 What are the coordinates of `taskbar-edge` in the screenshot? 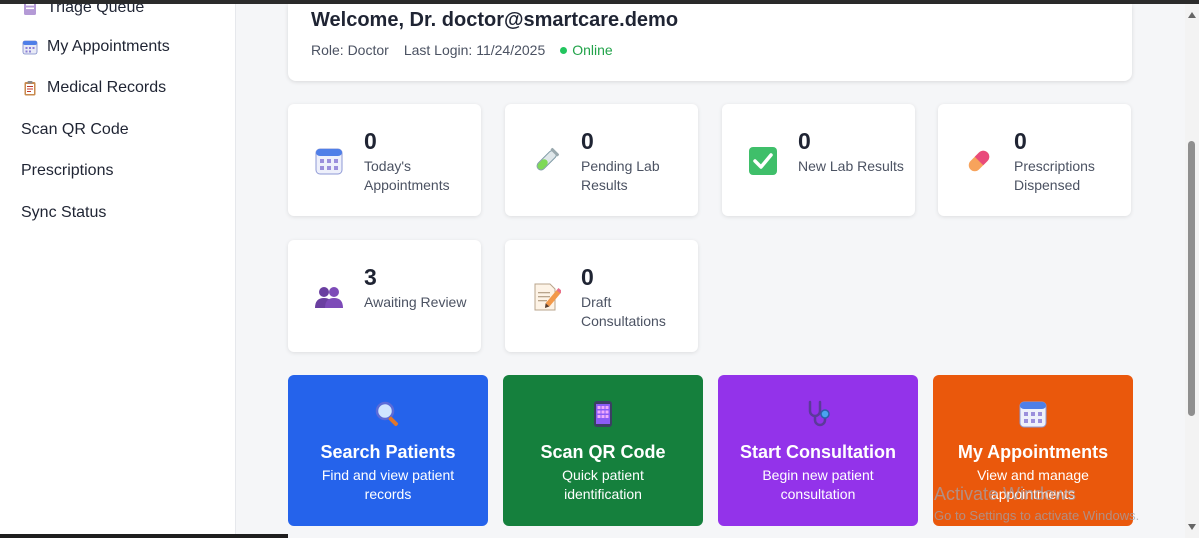 It's located at (144, 536).